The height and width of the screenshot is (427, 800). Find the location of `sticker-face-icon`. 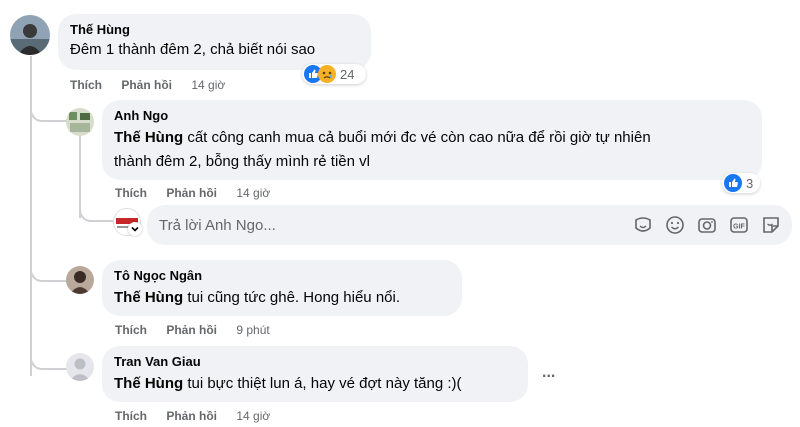

sticker-face-icon is located at coordinates (643, 225).